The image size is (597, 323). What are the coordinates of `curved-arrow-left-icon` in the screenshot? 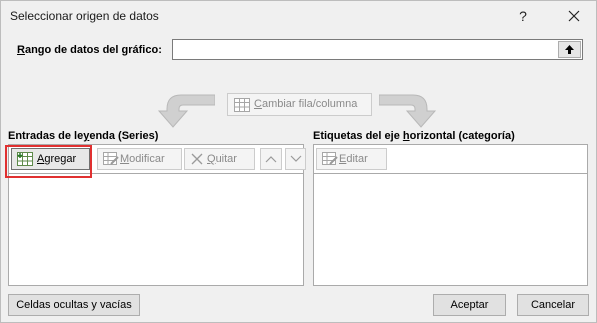 It's located at (186, 111).